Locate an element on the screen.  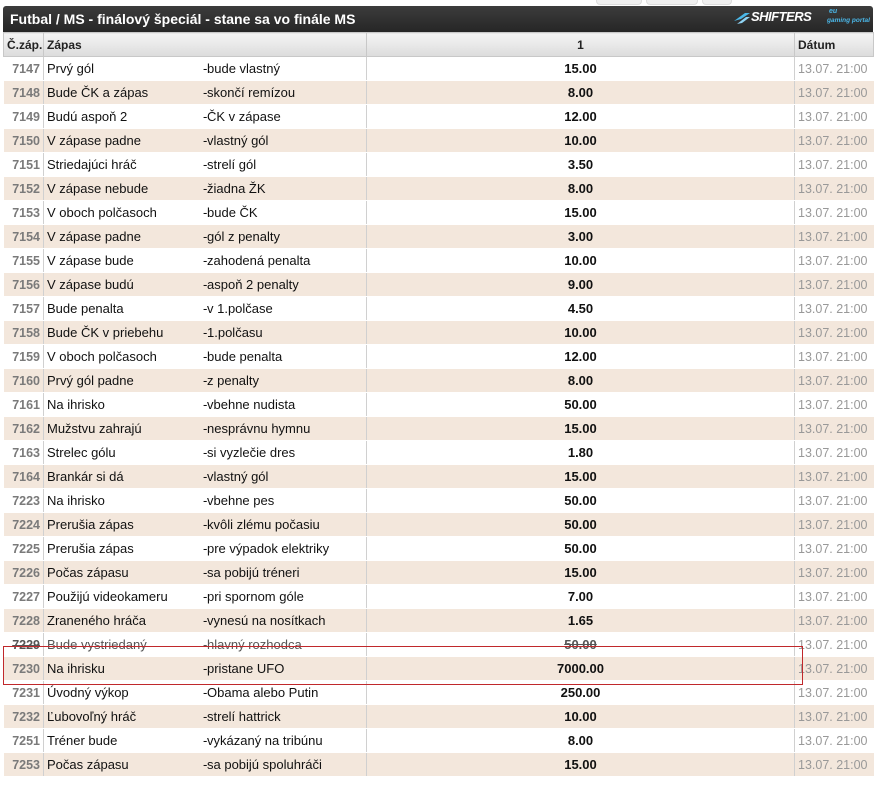
bet-event: 1.polčasu is located at coordinates (235, 332).